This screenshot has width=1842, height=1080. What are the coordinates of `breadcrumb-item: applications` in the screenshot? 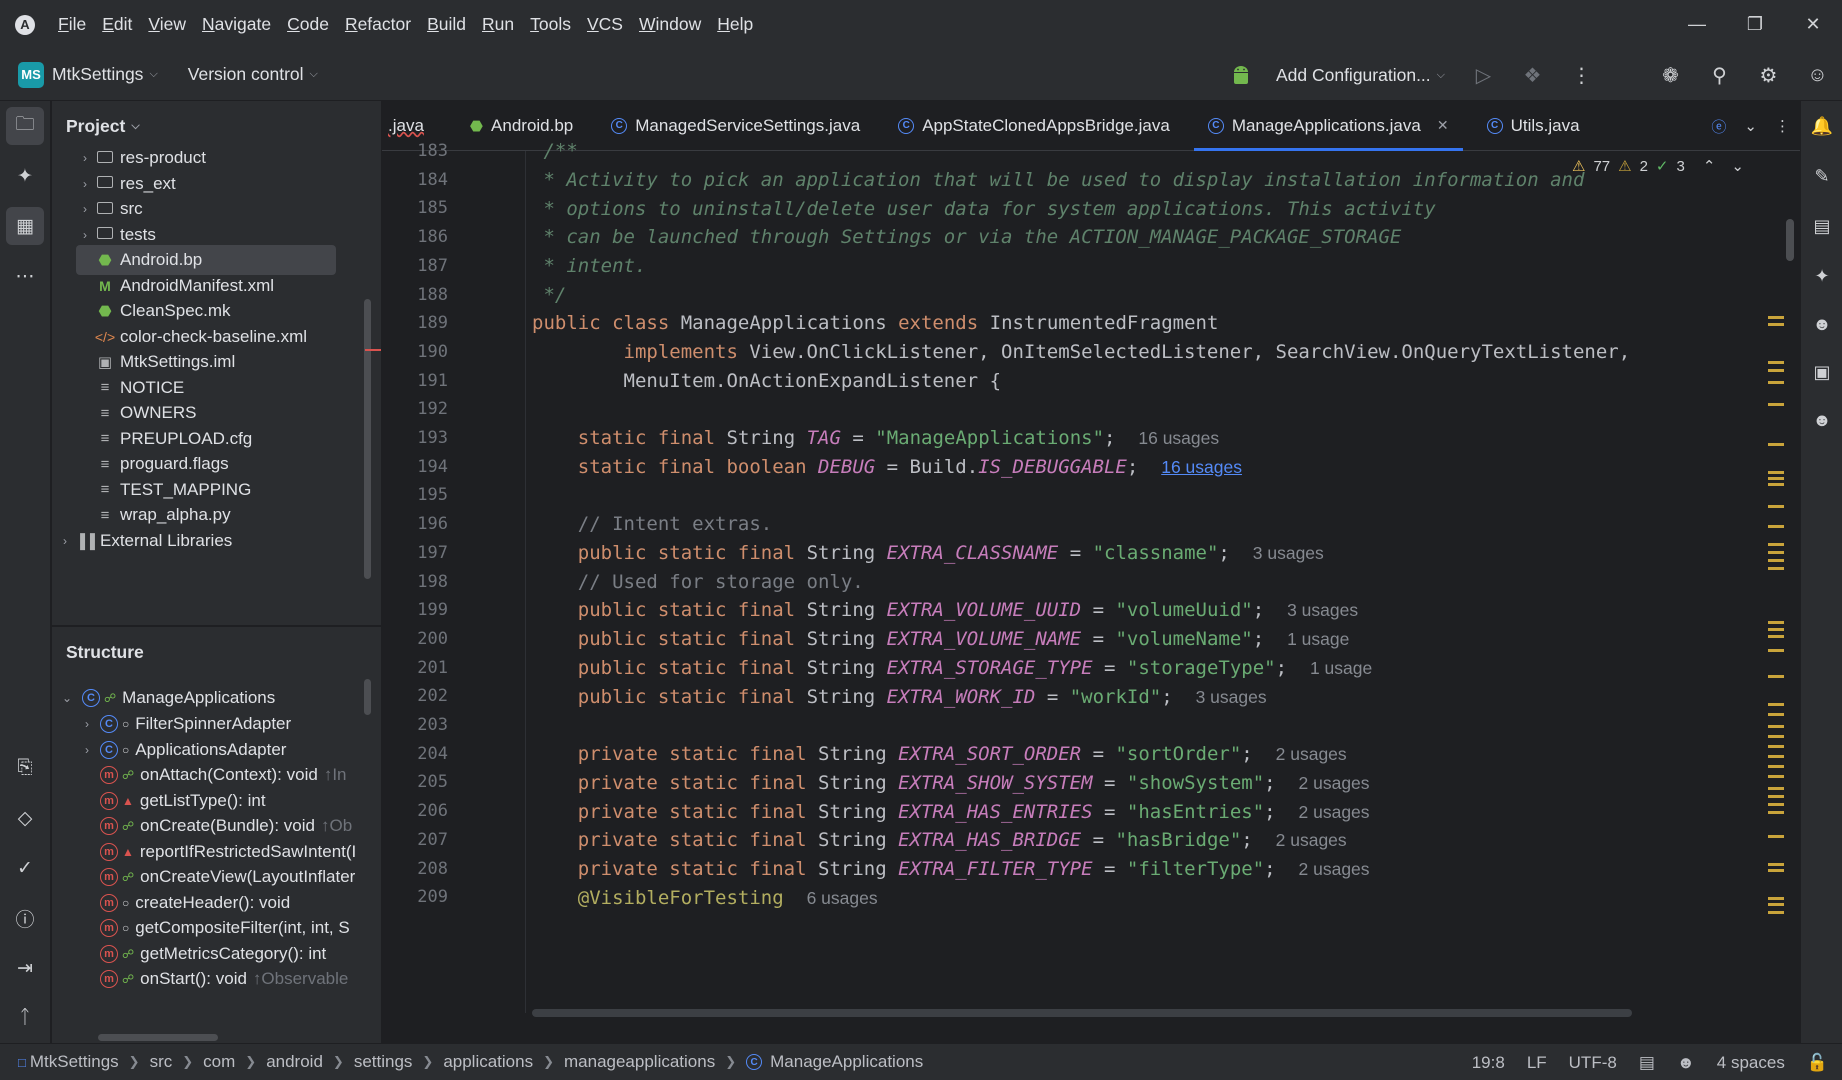 It's located at (488, 1062).